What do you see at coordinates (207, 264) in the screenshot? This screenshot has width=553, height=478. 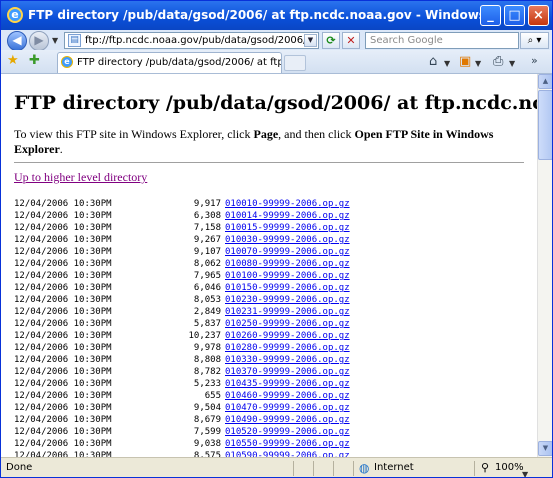 I see `file-size: 8,062` at bounding box center [207, 264].